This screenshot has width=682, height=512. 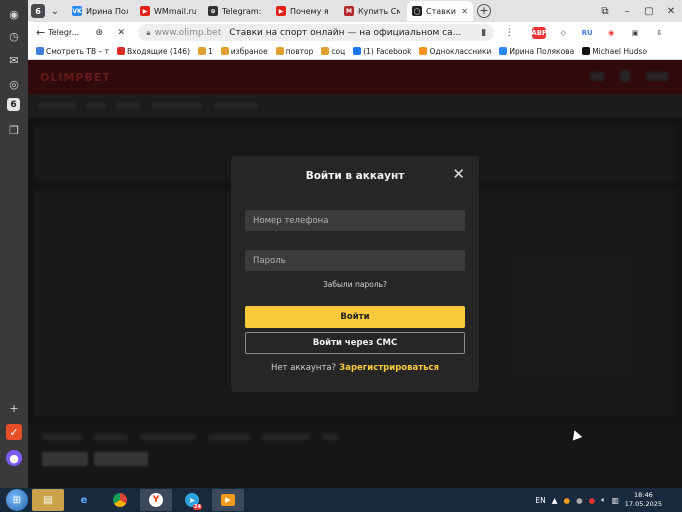 I want to click on register-link: Зарегистрироваться, so click(x=389, y=368).